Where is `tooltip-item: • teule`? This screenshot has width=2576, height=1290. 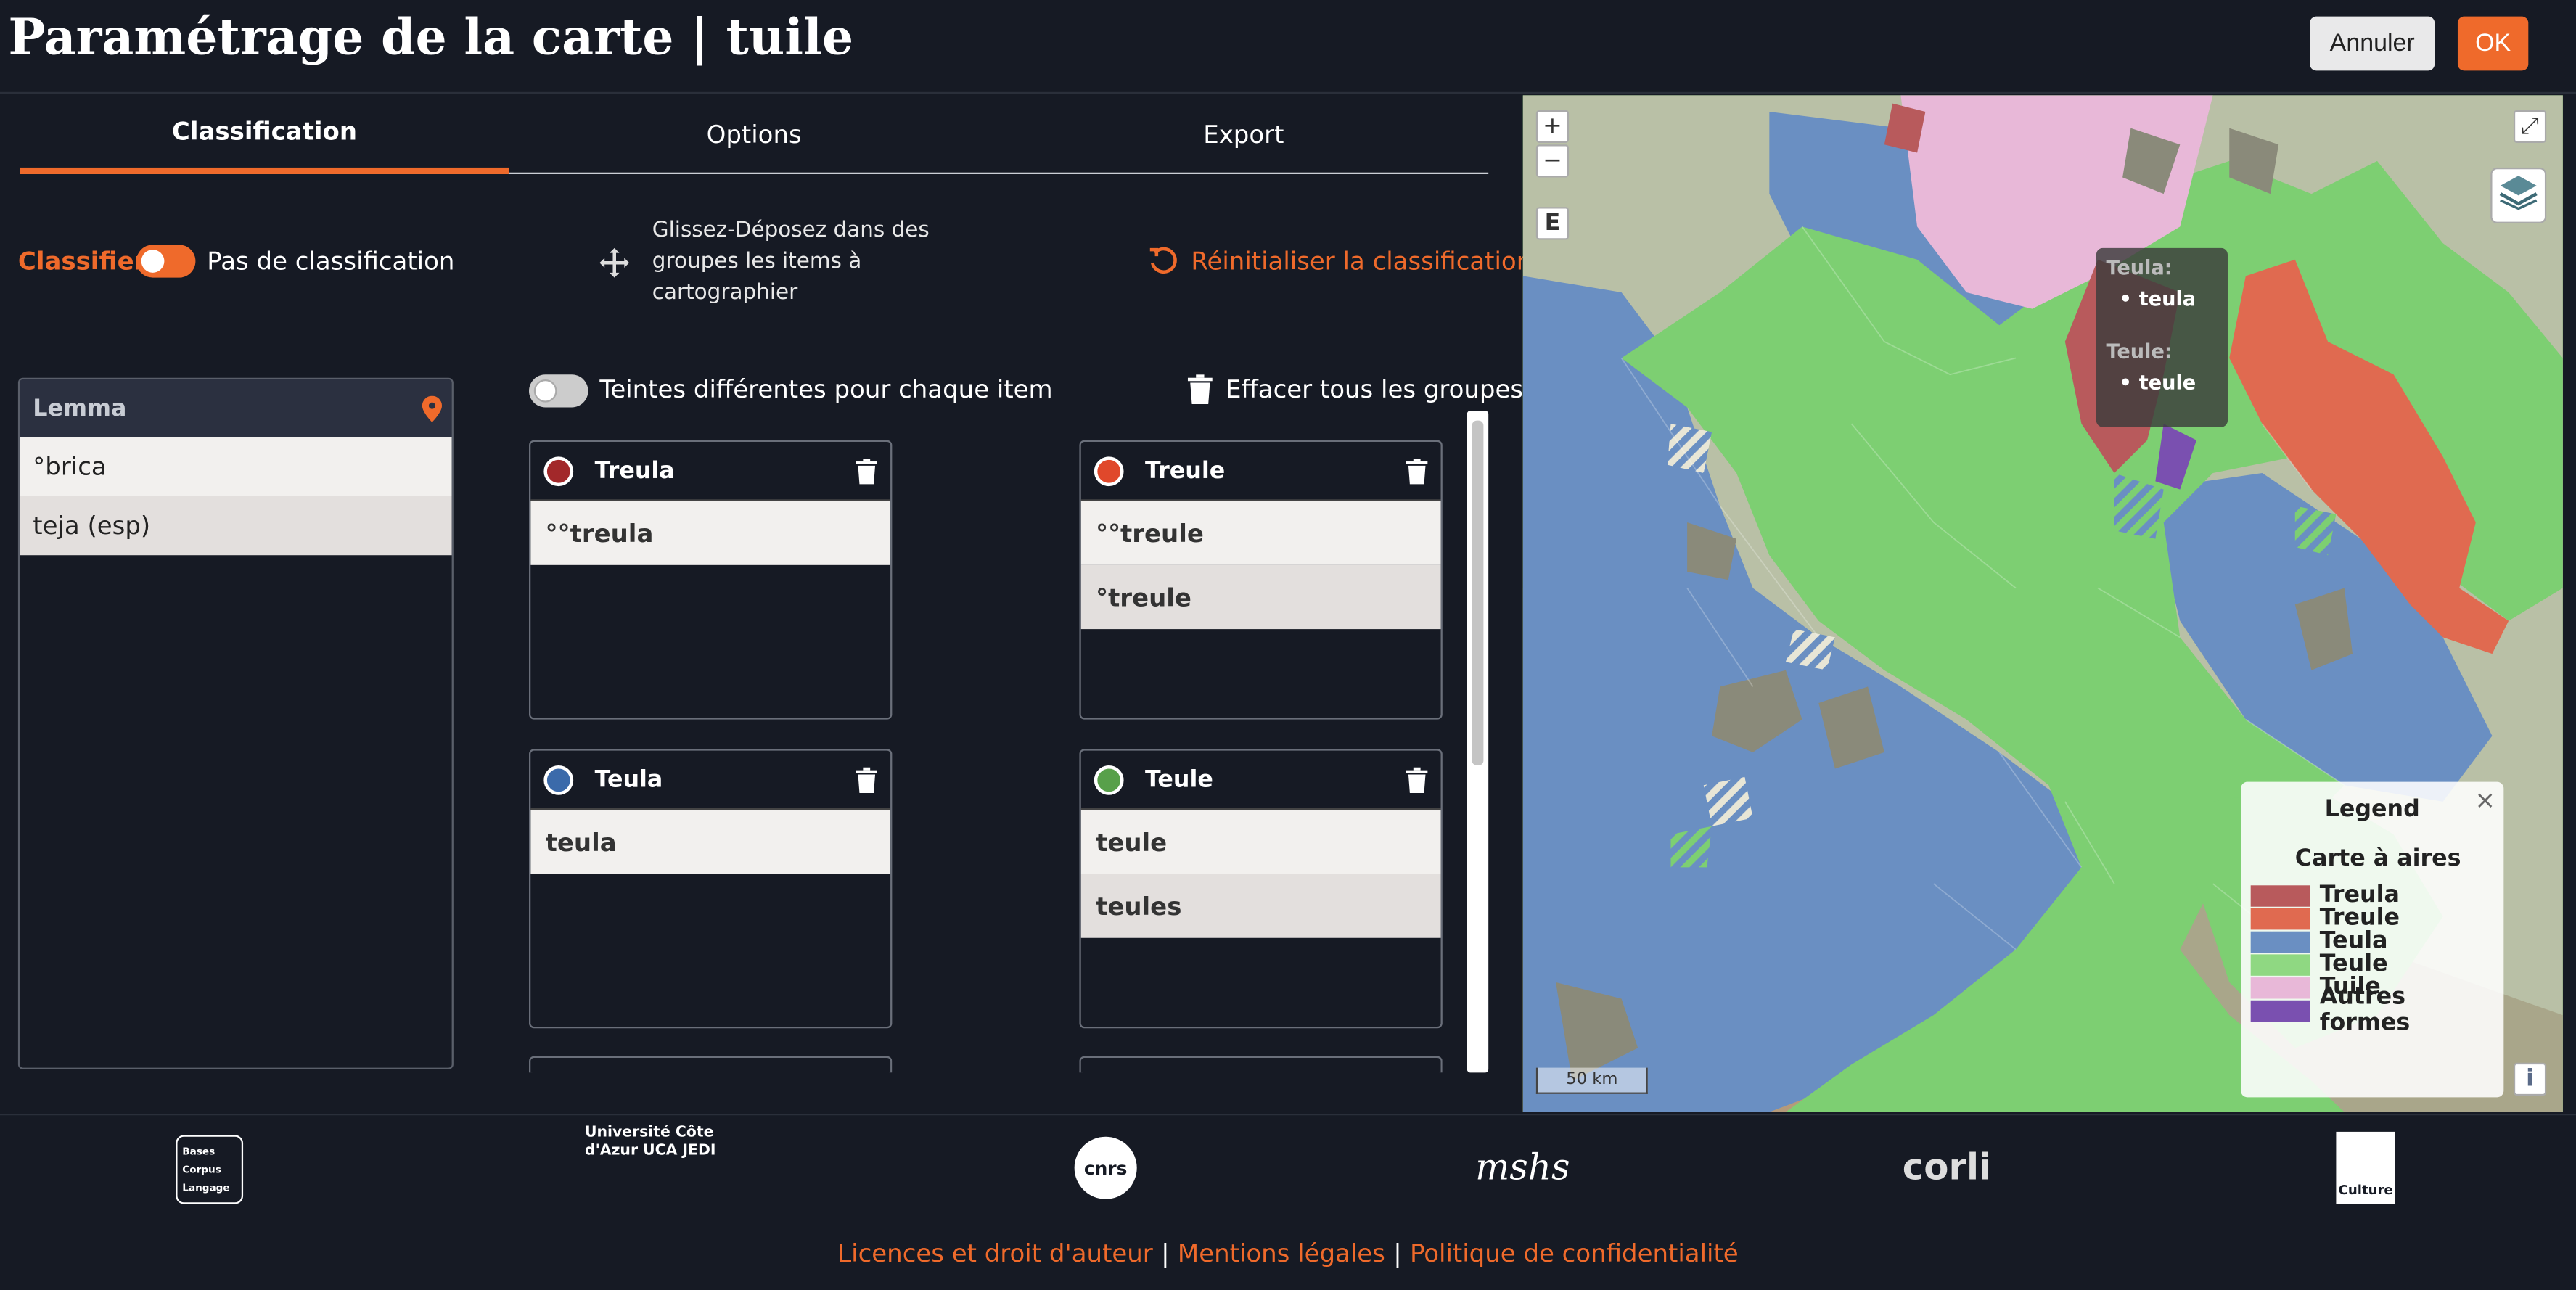 tooltip-item: • teule is located at coordinates (2157, 383).